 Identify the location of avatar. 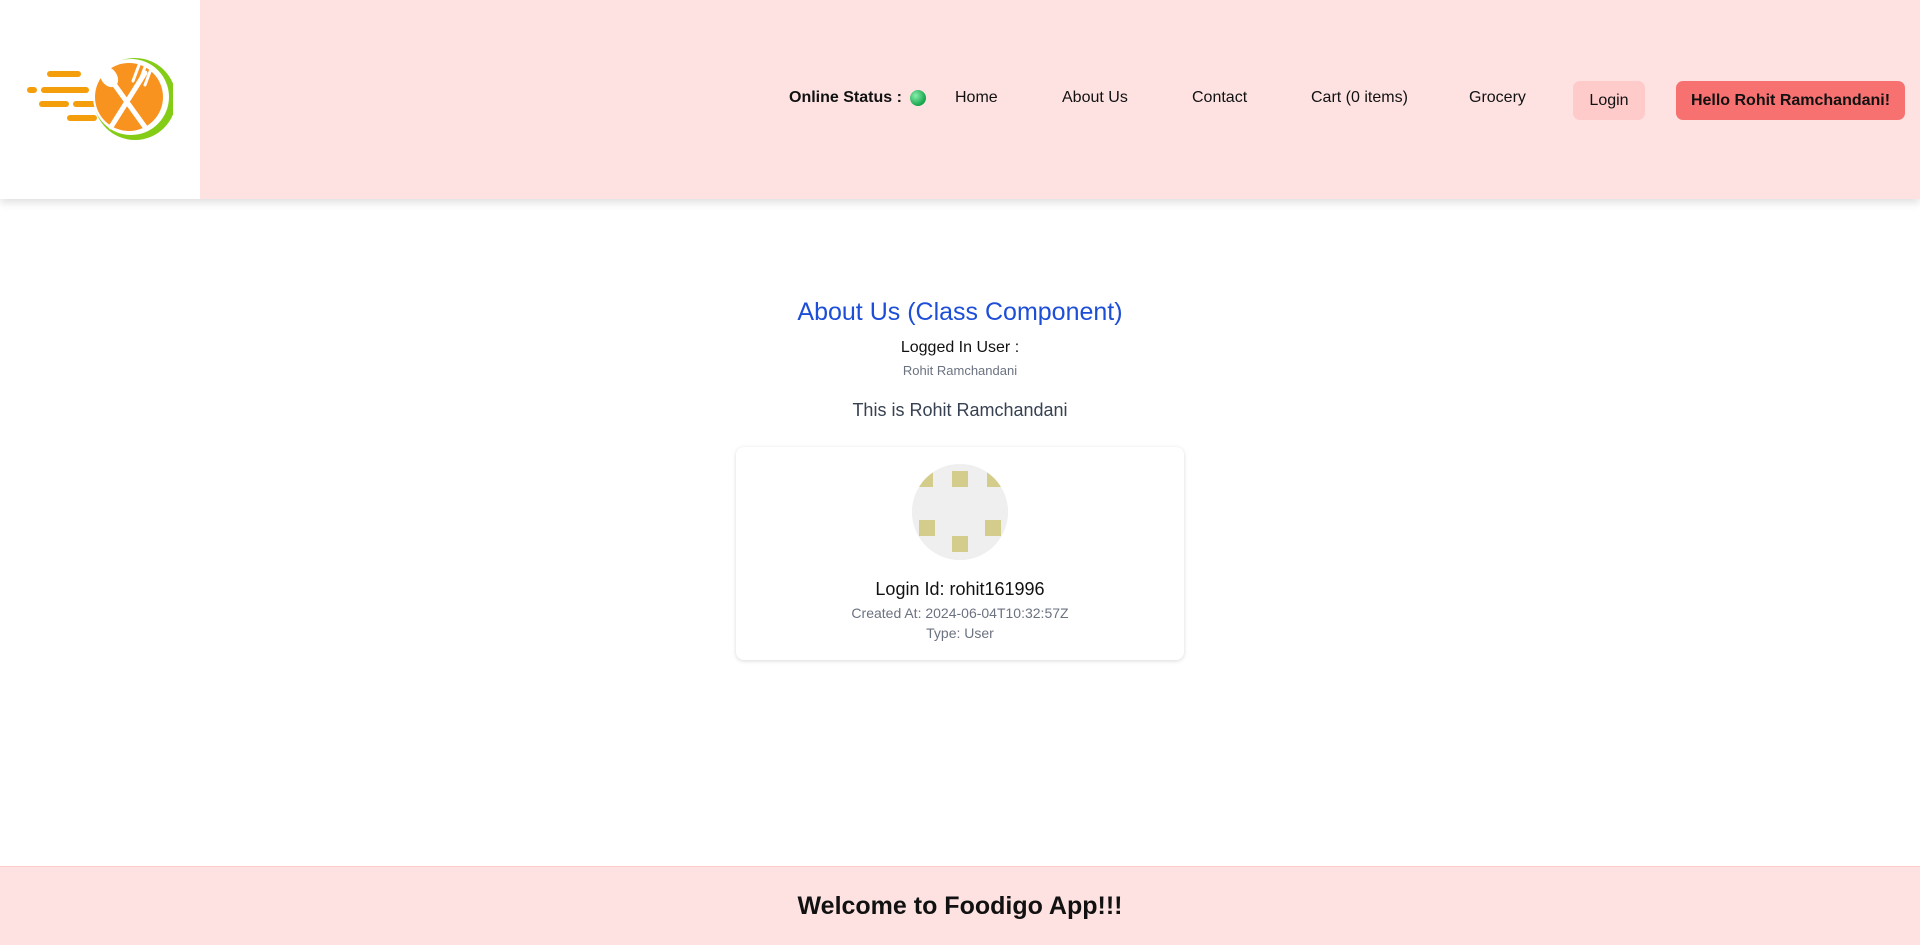
(960, 512).